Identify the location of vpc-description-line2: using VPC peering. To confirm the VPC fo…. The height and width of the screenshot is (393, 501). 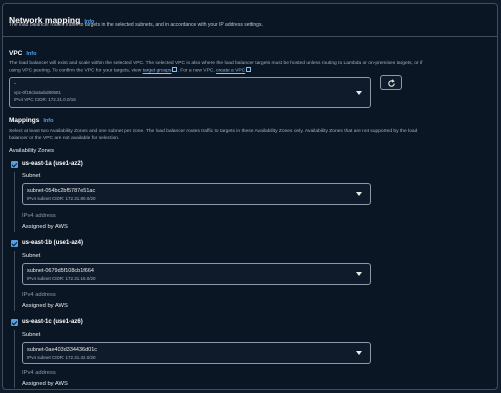
(215, 71).